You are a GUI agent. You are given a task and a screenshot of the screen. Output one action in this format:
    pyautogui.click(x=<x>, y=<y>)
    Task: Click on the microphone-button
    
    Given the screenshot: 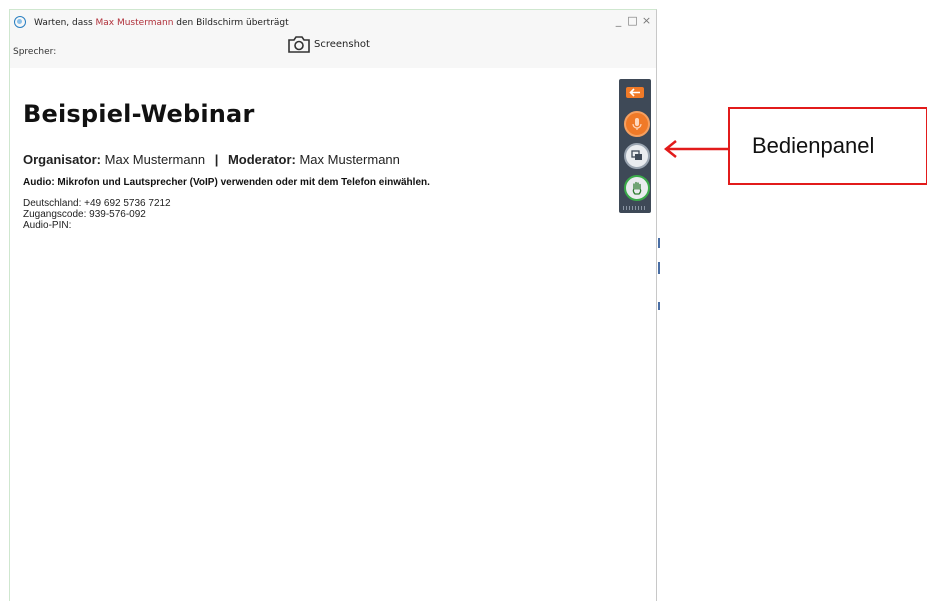 What is the action you would take?
    pyautogui.click(x=637, y=124)
    